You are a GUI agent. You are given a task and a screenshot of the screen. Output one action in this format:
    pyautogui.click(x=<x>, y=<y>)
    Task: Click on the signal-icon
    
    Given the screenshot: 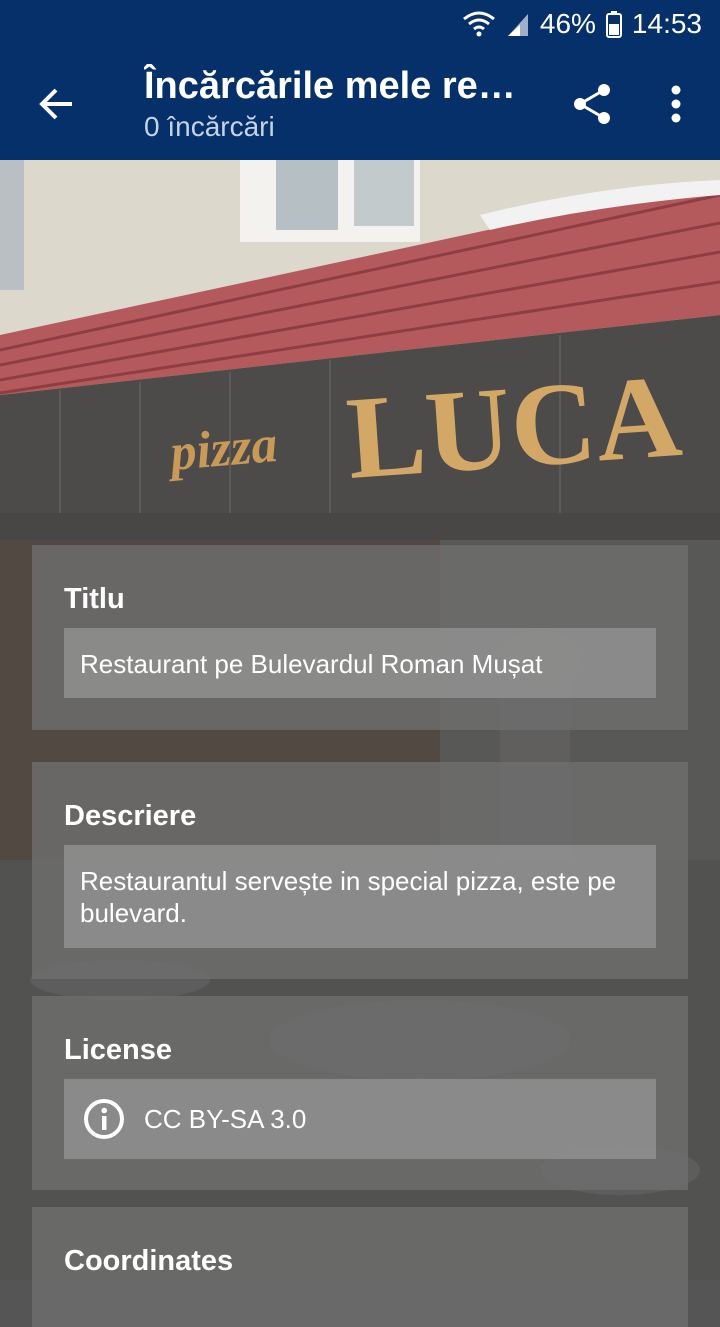 What is the action you would take?
    pyautogui.click(x=518, y=24)
    